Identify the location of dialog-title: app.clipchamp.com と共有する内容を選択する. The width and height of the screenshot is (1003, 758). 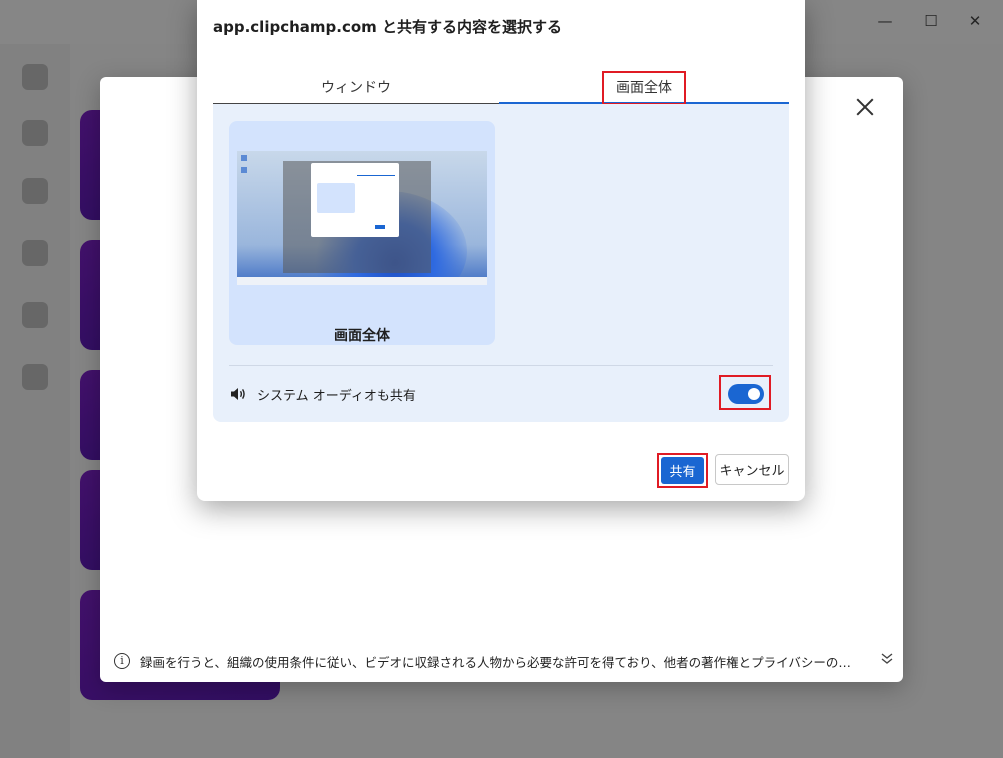
(388, 27).